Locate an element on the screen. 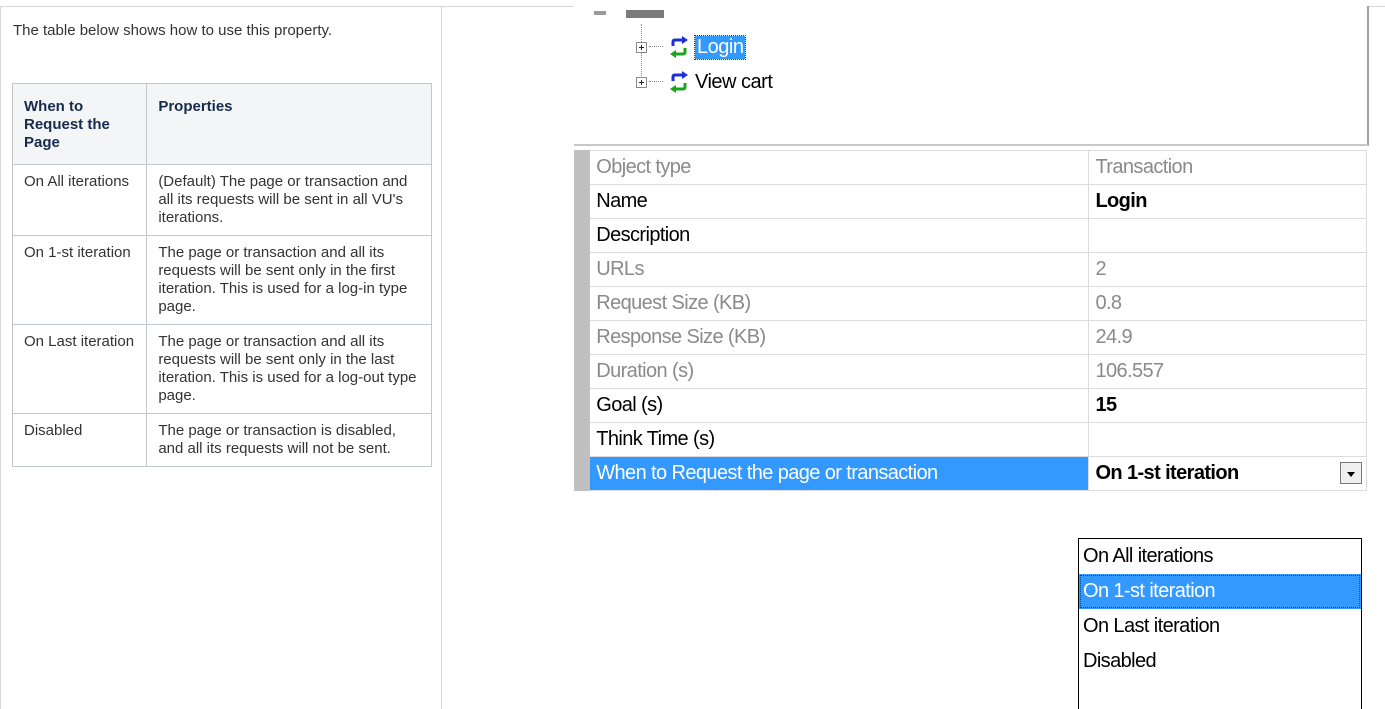  when-cell: On All iterations is located at coordinates (79, 200).